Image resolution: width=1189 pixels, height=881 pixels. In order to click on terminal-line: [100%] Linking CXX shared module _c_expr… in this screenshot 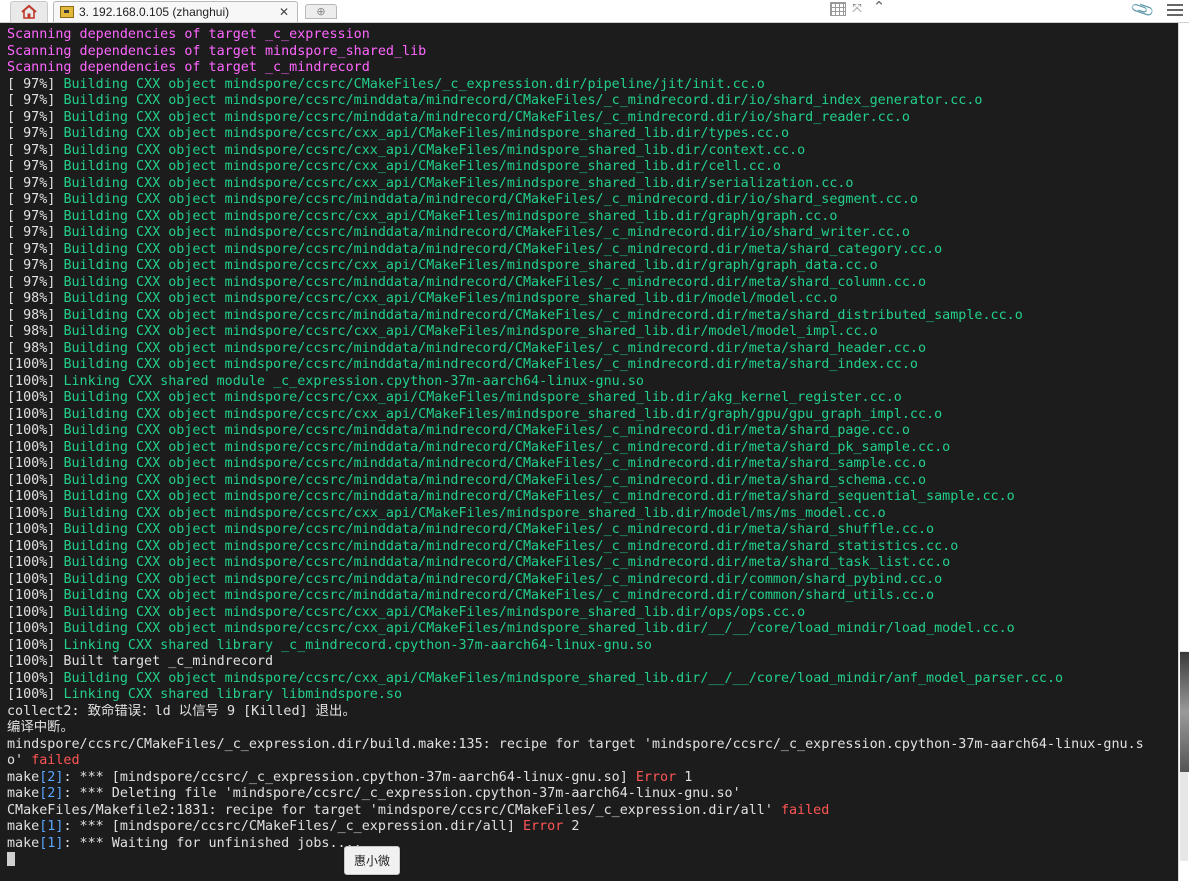, I will do `click(592, 382)`.